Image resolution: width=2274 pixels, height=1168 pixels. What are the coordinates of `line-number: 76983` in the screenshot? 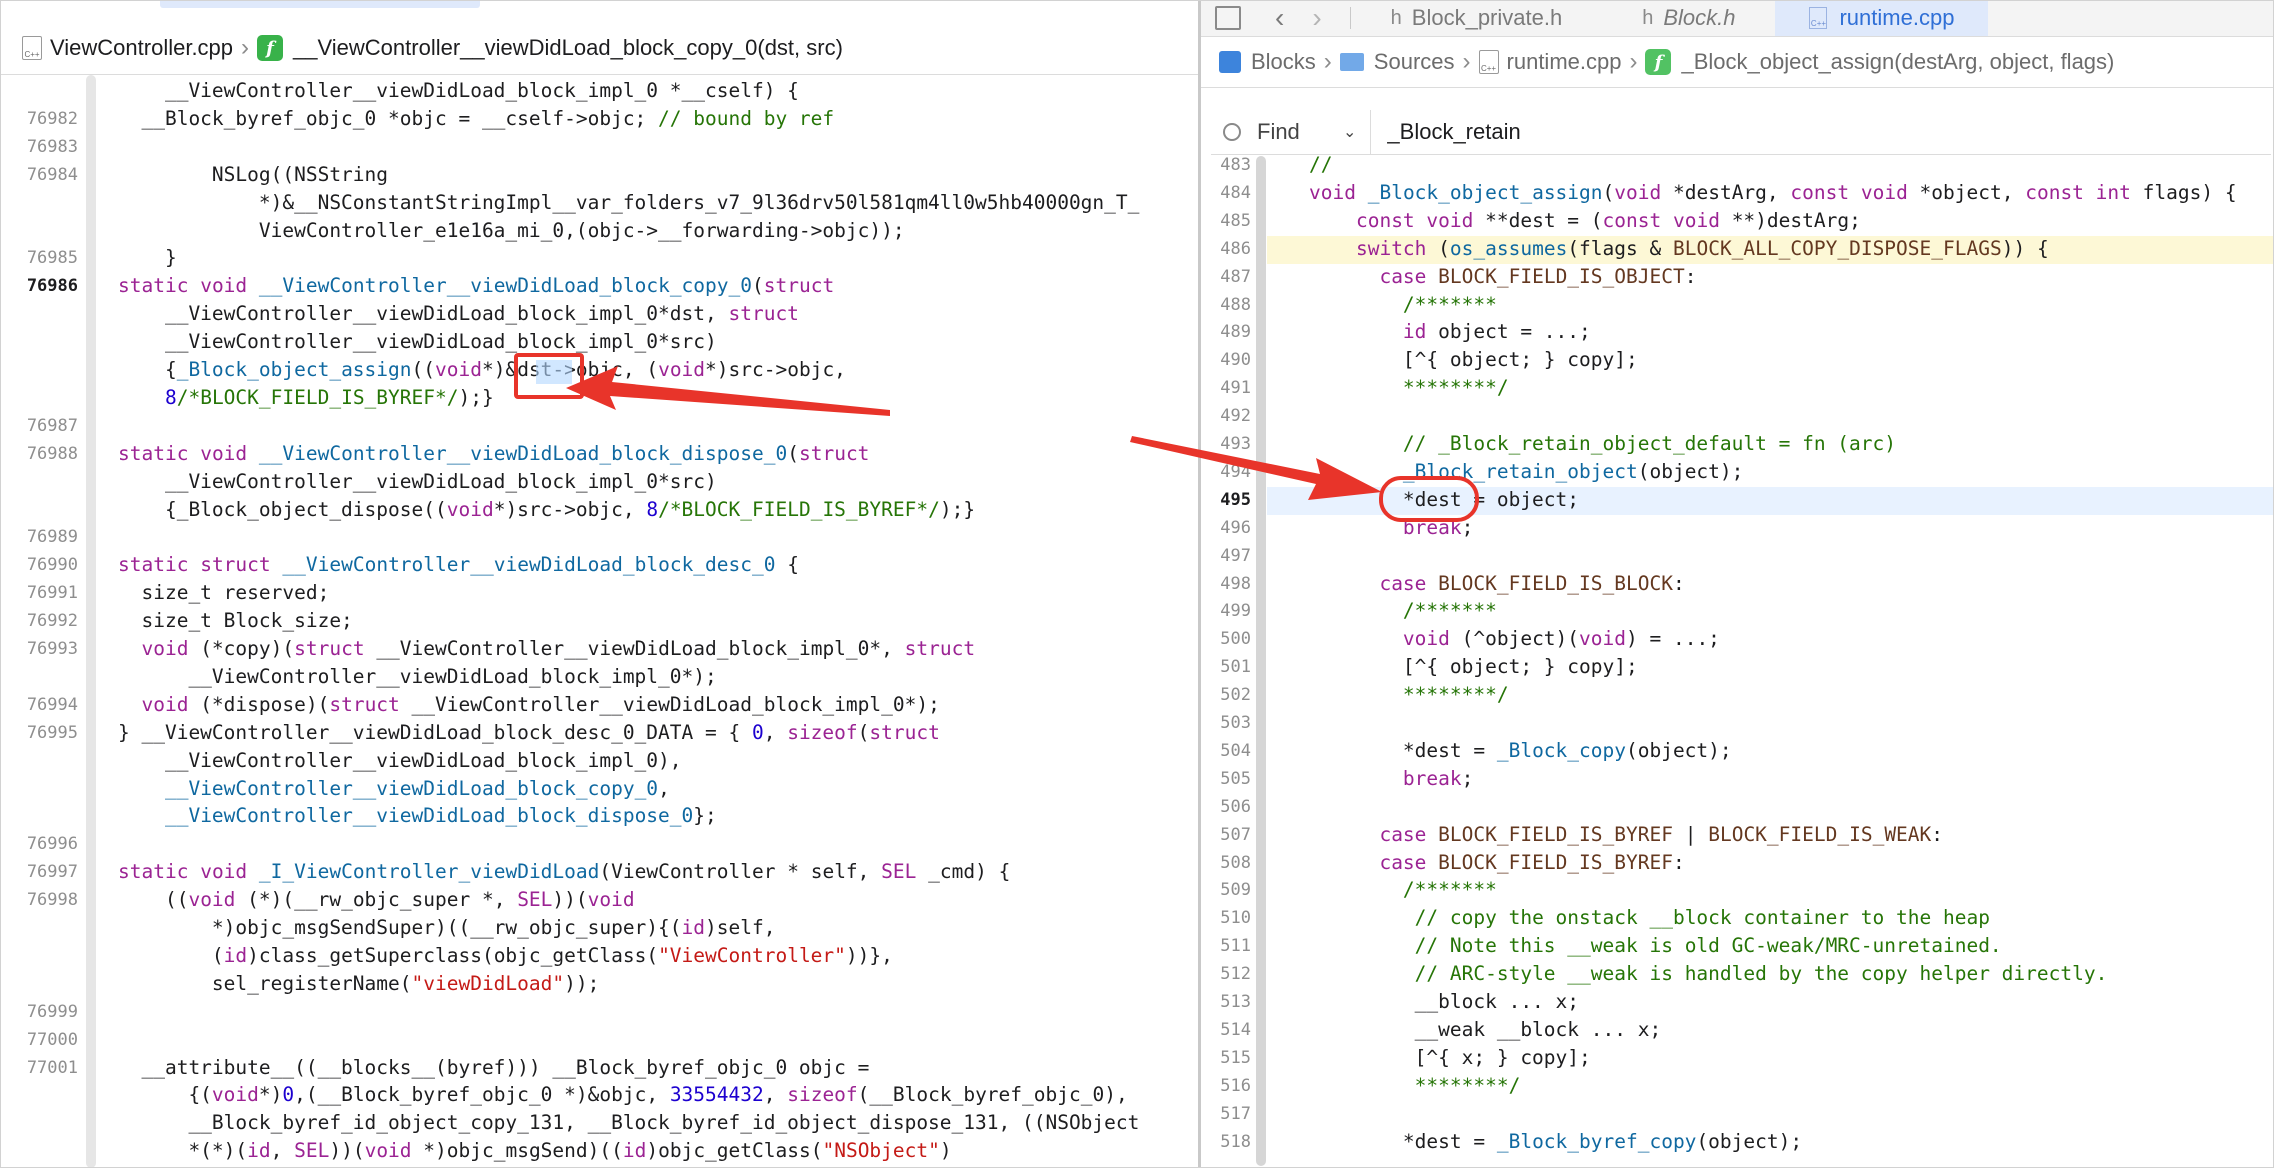 It's located at (52, 146).